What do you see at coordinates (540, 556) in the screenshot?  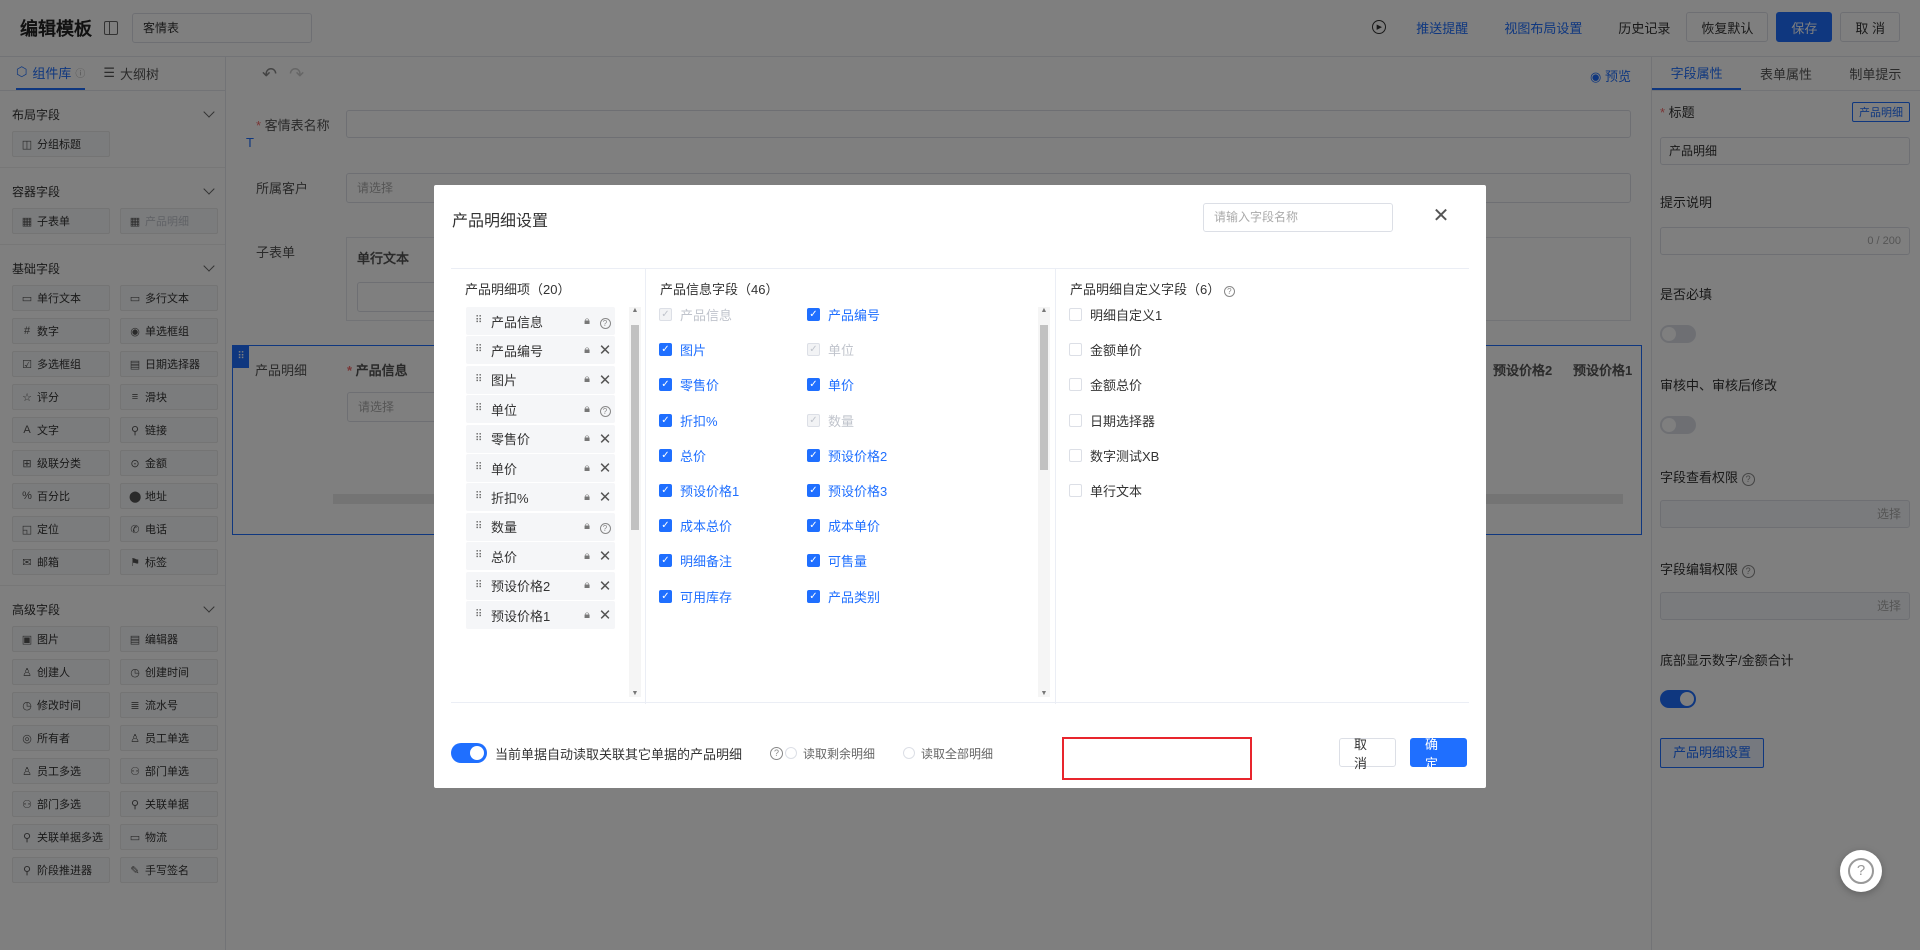 I see `detail-item: ⠿ 总价 🔒︎ ✕` at bounding box center [540, 556].